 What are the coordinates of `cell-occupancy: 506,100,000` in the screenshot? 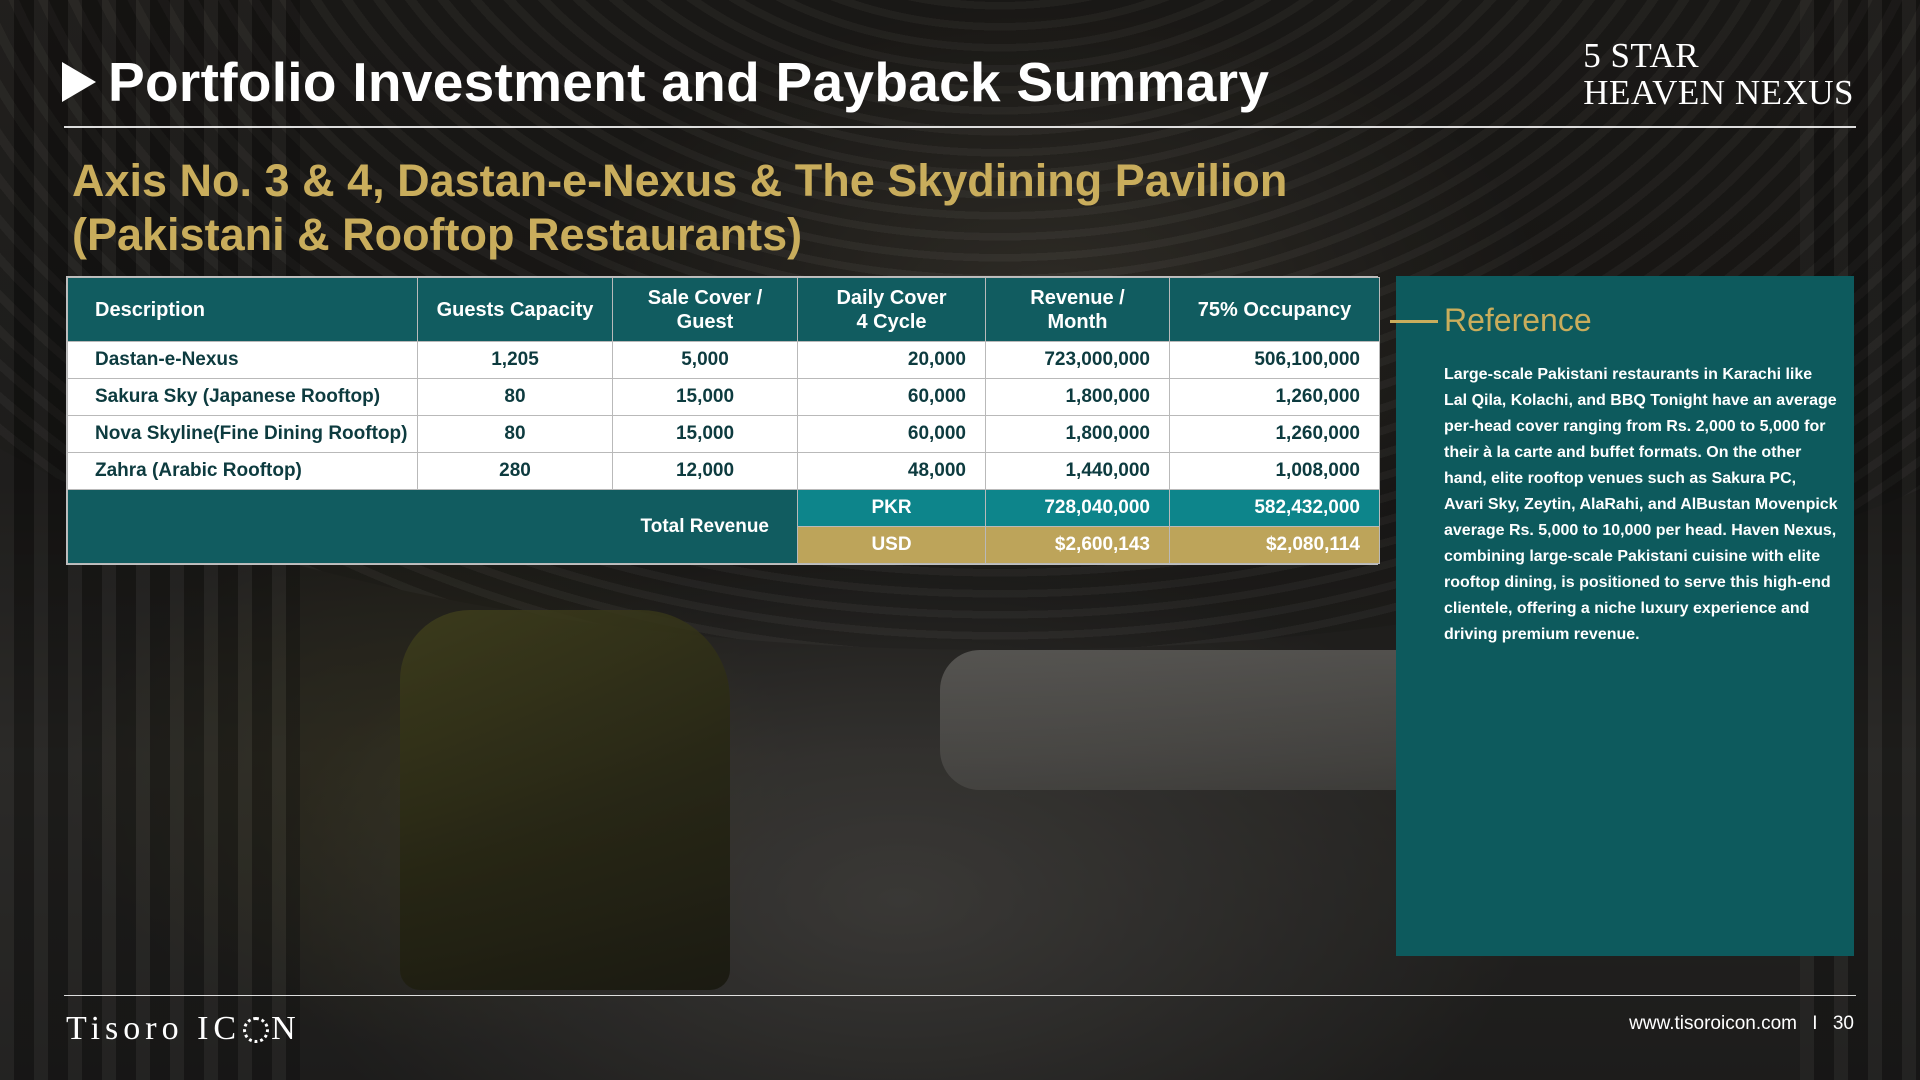 It's located at (1274, 360).